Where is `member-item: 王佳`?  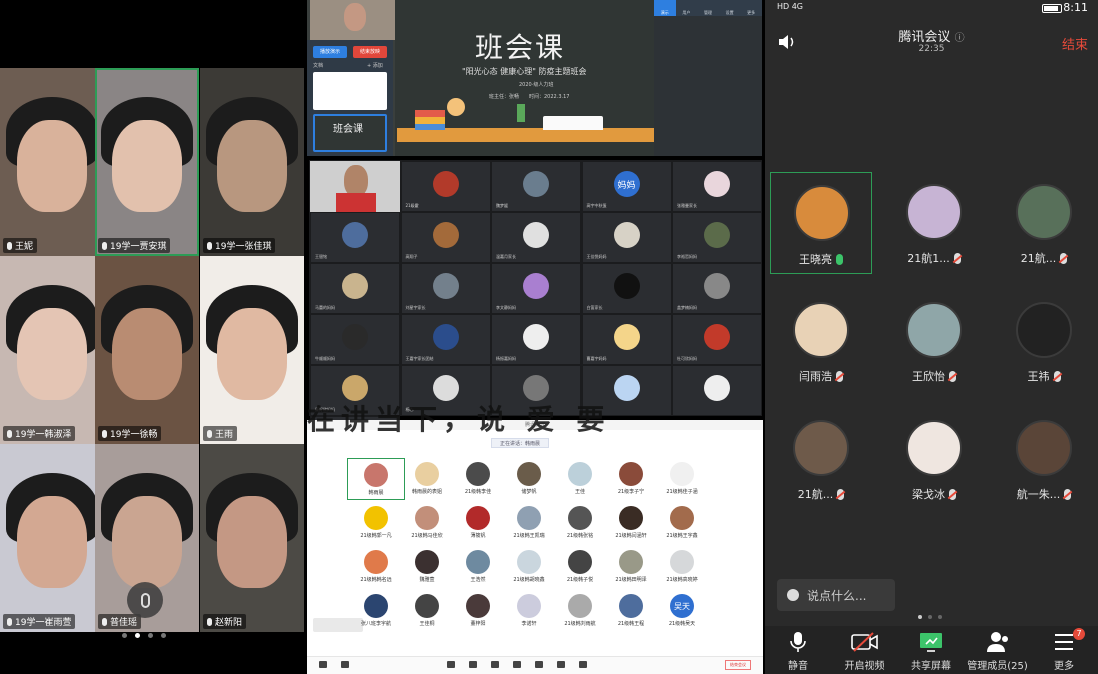 member-item: 王佳 is located at coordinates (580, 479).